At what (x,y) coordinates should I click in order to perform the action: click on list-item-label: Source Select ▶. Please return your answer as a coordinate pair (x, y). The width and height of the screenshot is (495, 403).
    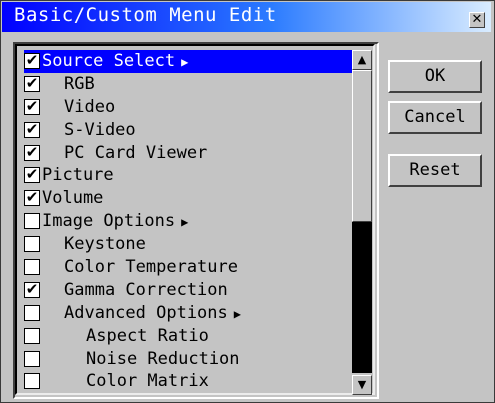
    Looking at the image, I should click on (115, 61).